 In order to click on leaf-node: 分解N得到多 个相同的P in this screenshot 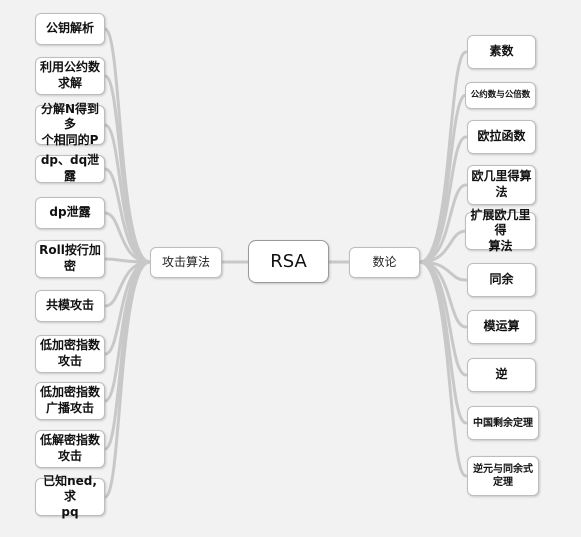, I will do `click(70, 124)`.